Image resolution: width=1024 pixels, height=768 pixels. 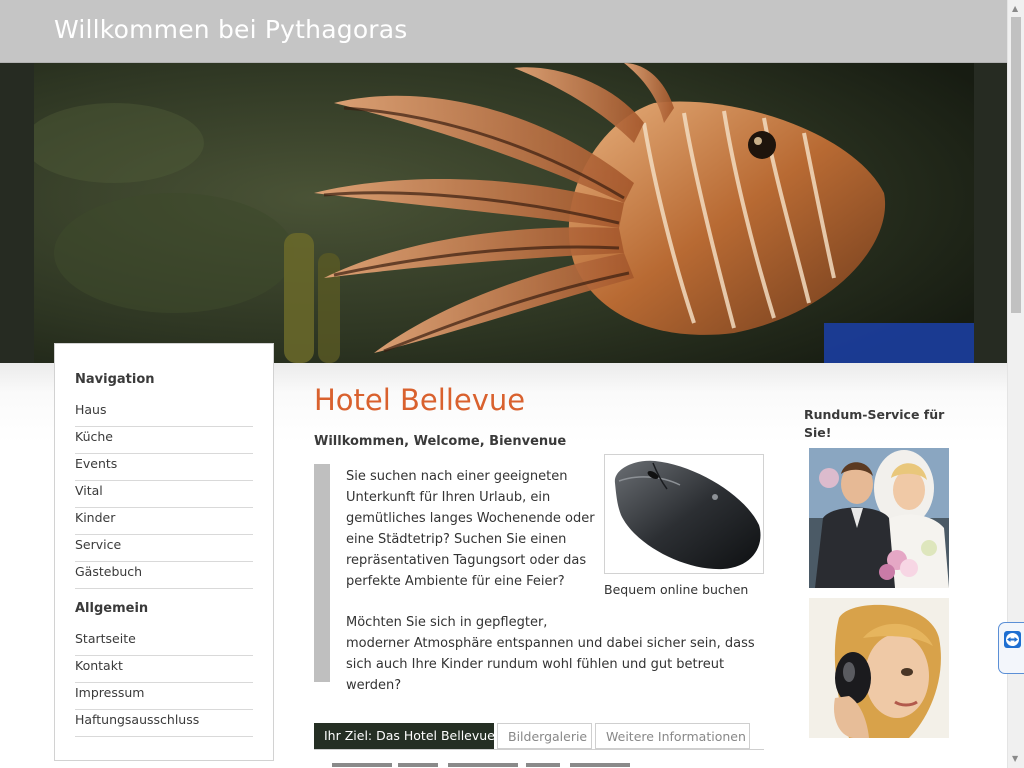 I want to click on nav-item-kinder: Kinder, so click(x=164, y=521).